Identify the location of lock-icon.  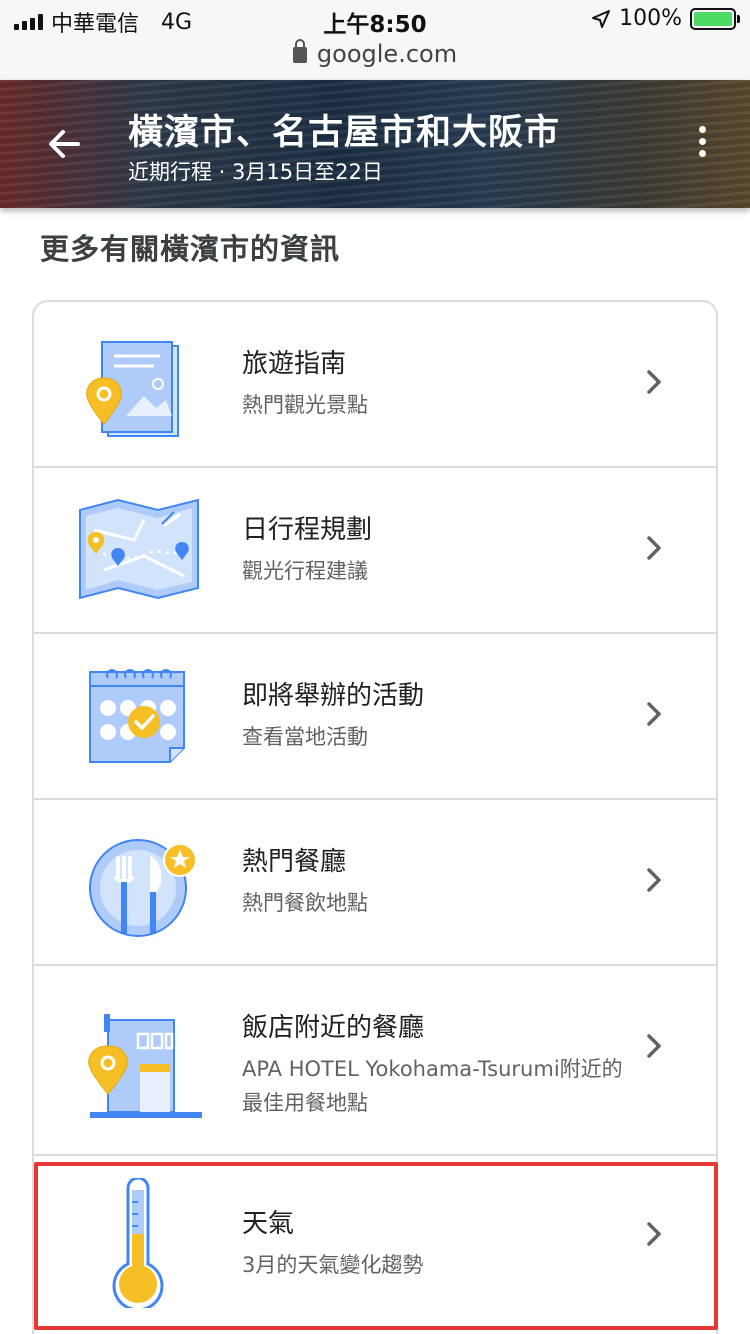
(299, 51).